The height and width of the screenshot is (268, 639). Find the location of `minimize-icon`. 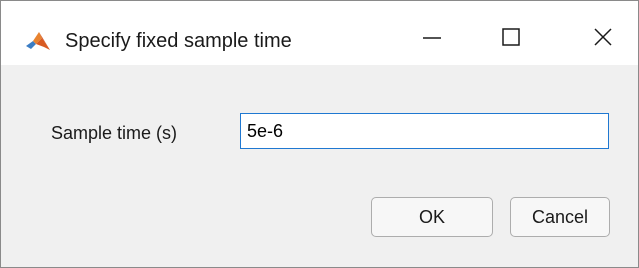

minimize-icon is located at coordinates (432, 39).